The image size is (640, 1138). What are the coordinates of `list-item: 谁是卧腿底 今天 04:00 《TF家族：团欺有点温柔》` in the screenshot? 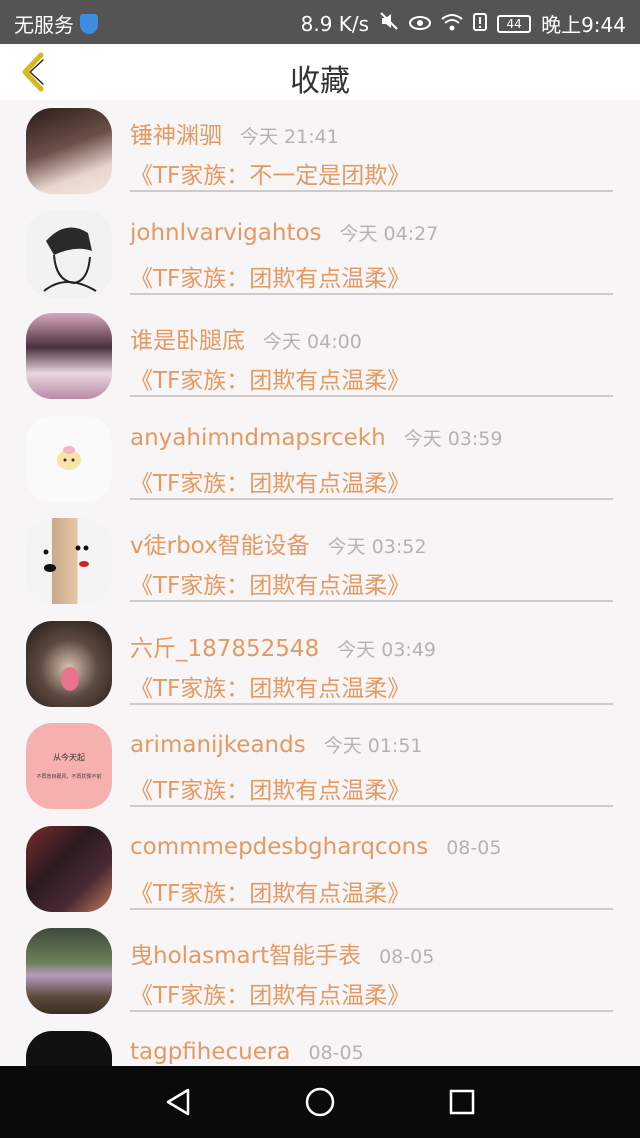 It's located at (320, 356).